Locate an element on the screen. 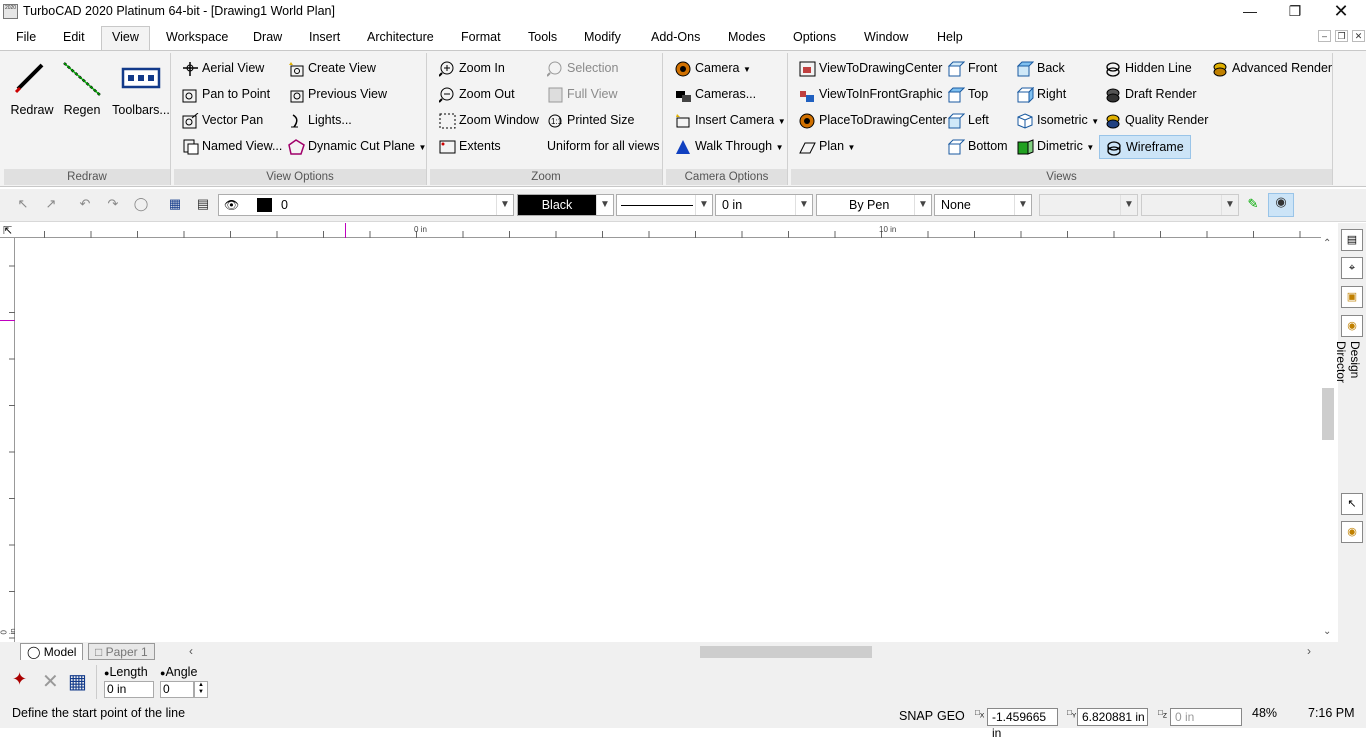  menu-tools: Tools is located at coordinates (542, 37).